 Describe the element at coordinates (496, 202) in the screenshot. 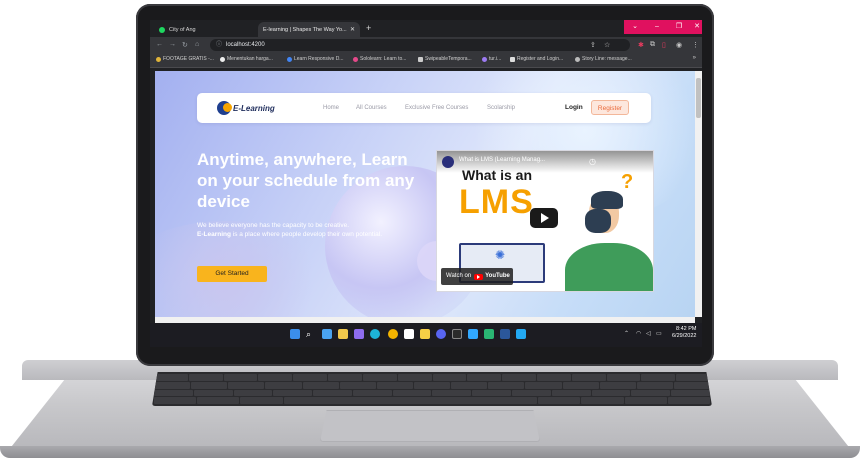

I see `video-overlay-text: LMS` at that location.